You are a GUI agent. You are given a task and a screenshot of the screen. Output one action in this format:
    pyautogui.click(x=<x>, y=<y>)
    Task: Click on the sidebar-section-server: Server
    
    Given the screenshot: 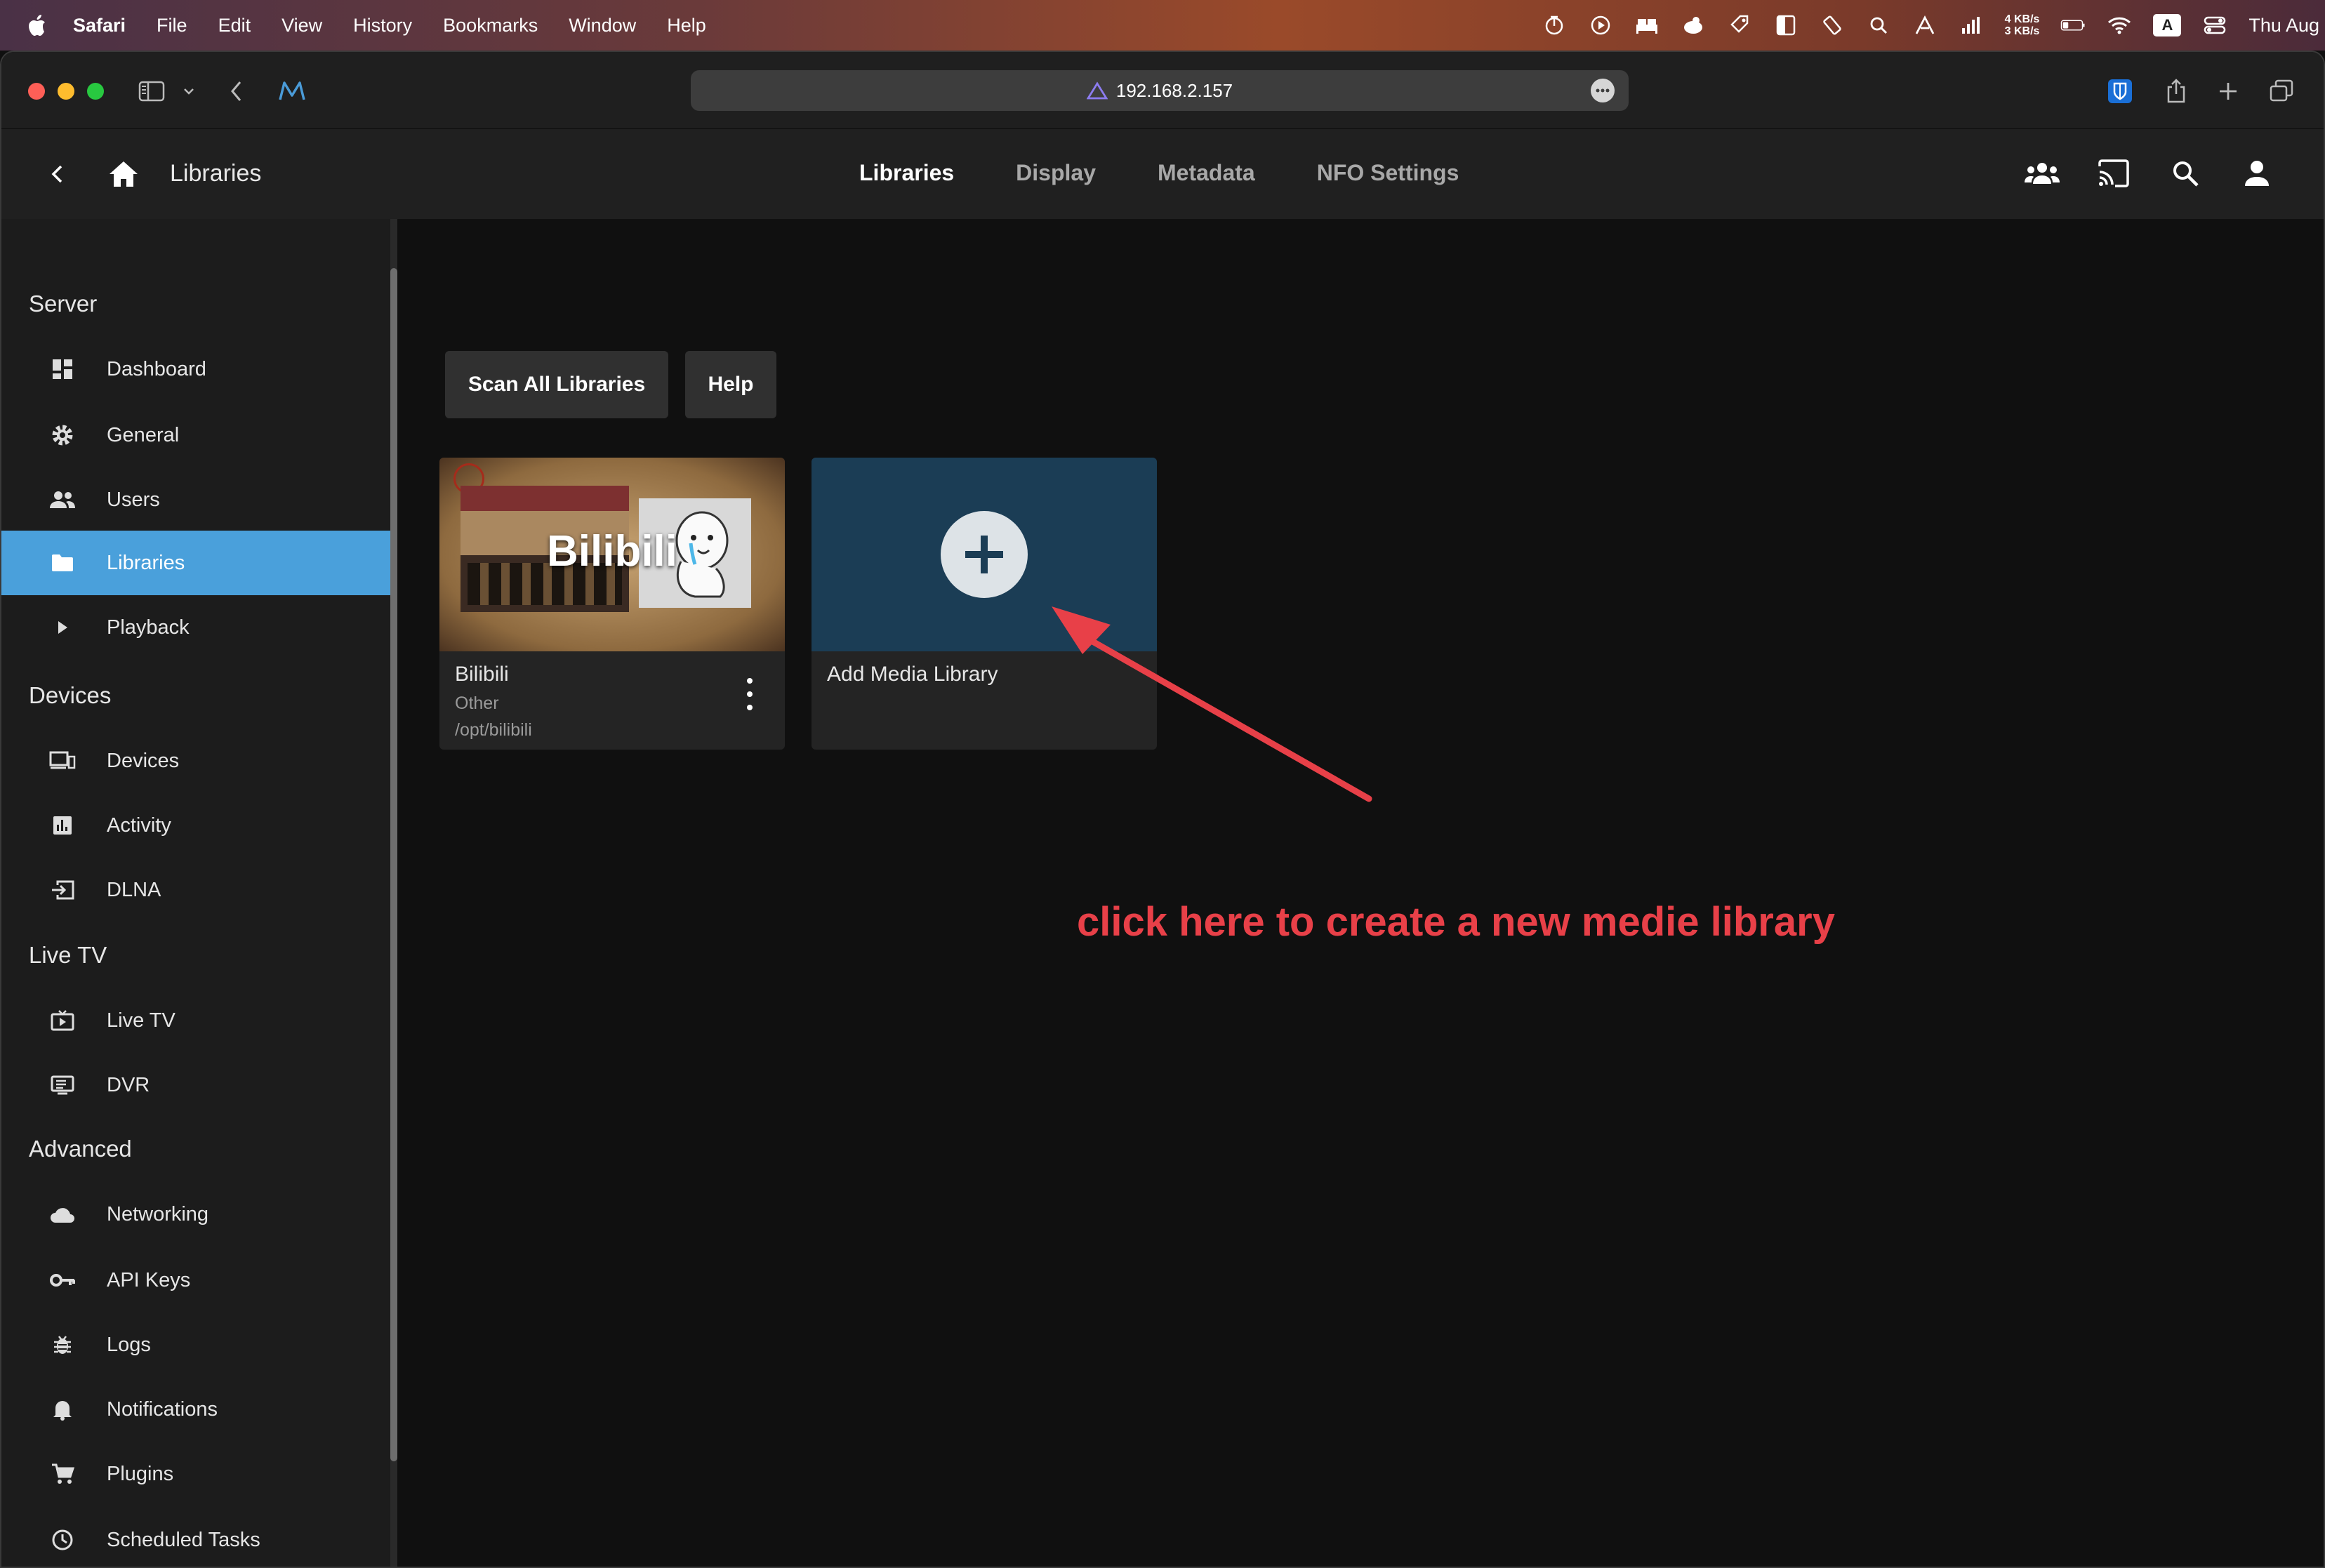 What is the action you would take?
    pyautogui.click(x=63, y=304)
    